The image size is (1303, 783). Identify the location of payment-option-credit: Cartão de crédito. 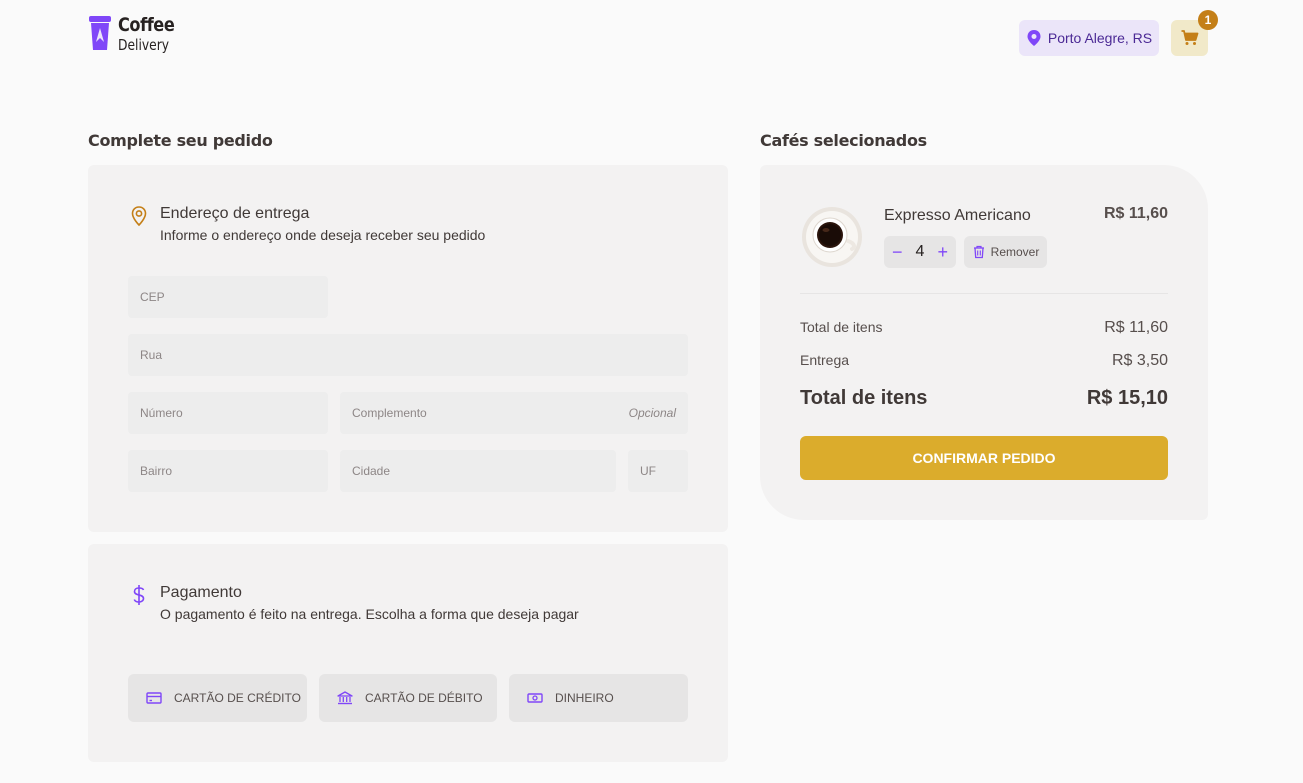
(217, 698).